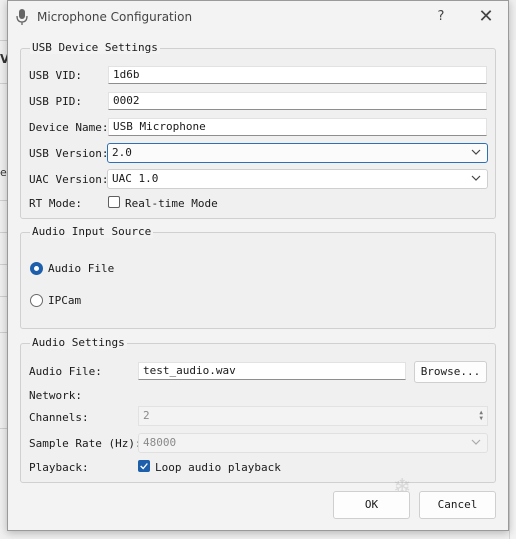 This screenshot has height=539, width=516. What do you see at coordinates (297, 179) in the screenshot?
I see `uac-version-select: UAC 1.0` at bounding box center [297, 179].